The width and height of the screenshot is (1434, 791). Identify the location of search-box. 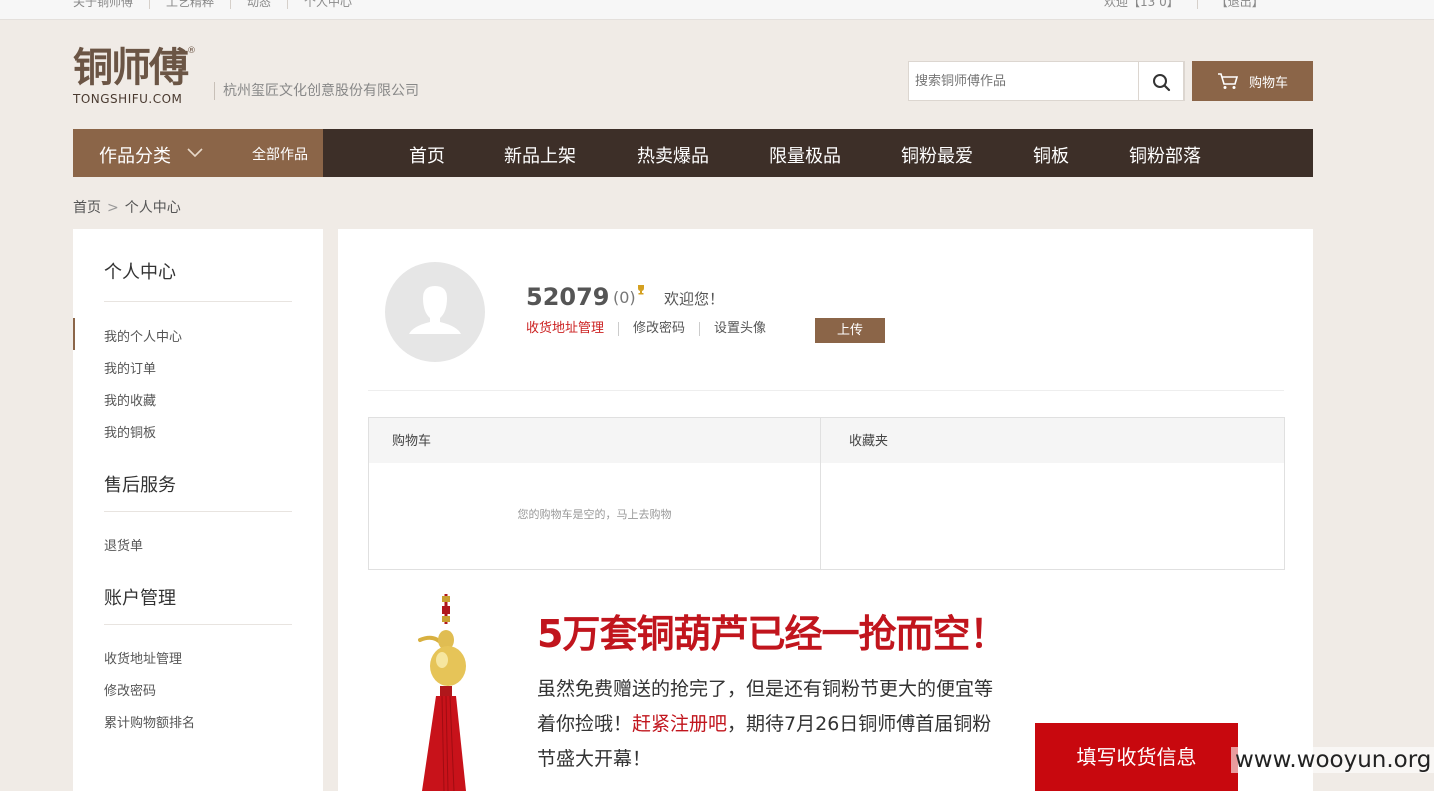
(1046, 81).